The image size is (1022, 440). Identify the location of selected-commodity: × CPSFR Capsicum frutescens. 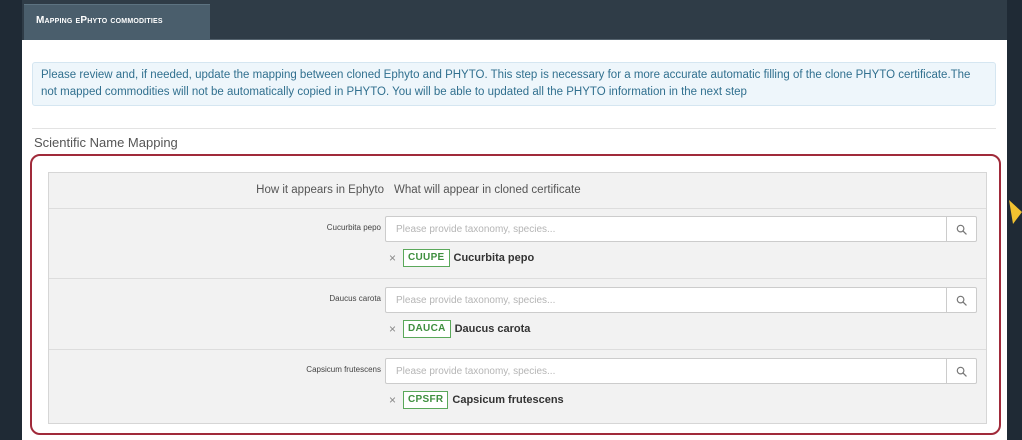
(476, 400).